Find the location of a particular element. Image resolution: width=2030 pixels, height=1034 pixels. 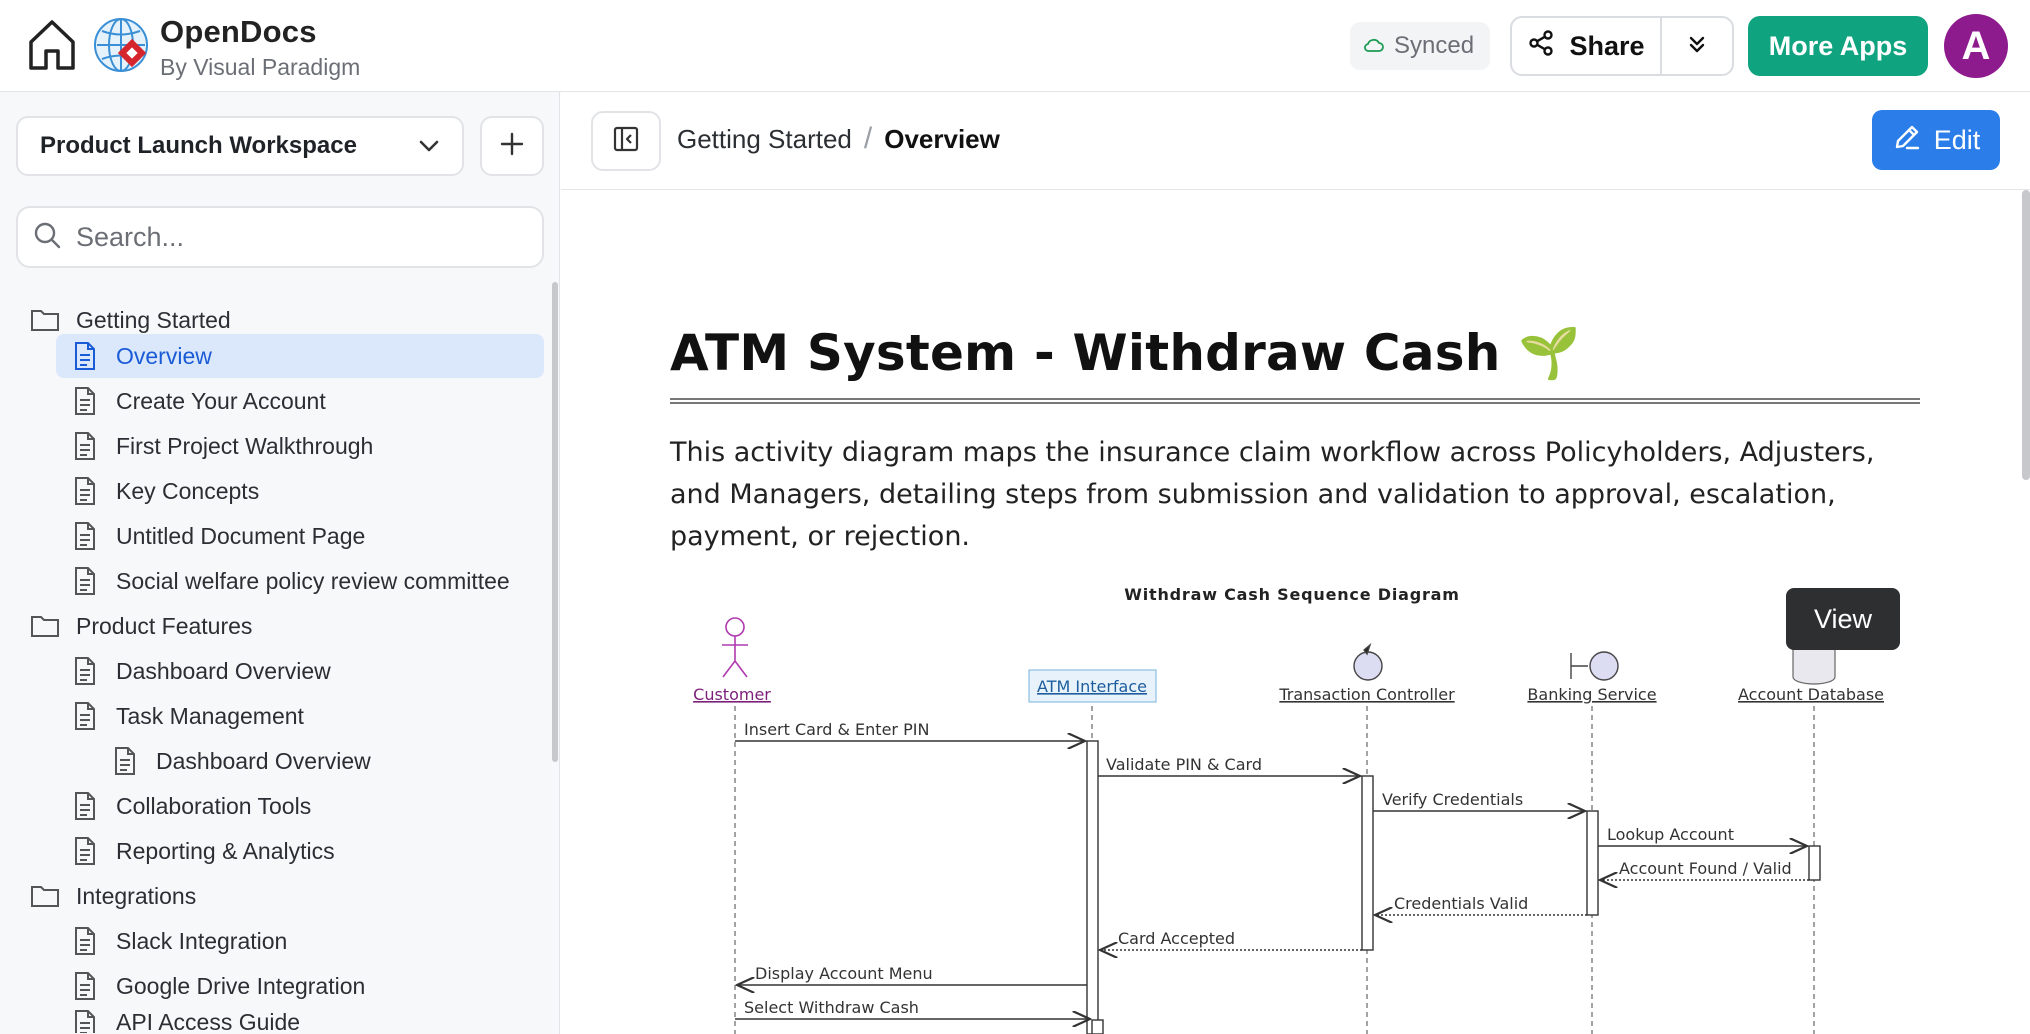

tree-label: Task Management is located at coordinates (210, 715).